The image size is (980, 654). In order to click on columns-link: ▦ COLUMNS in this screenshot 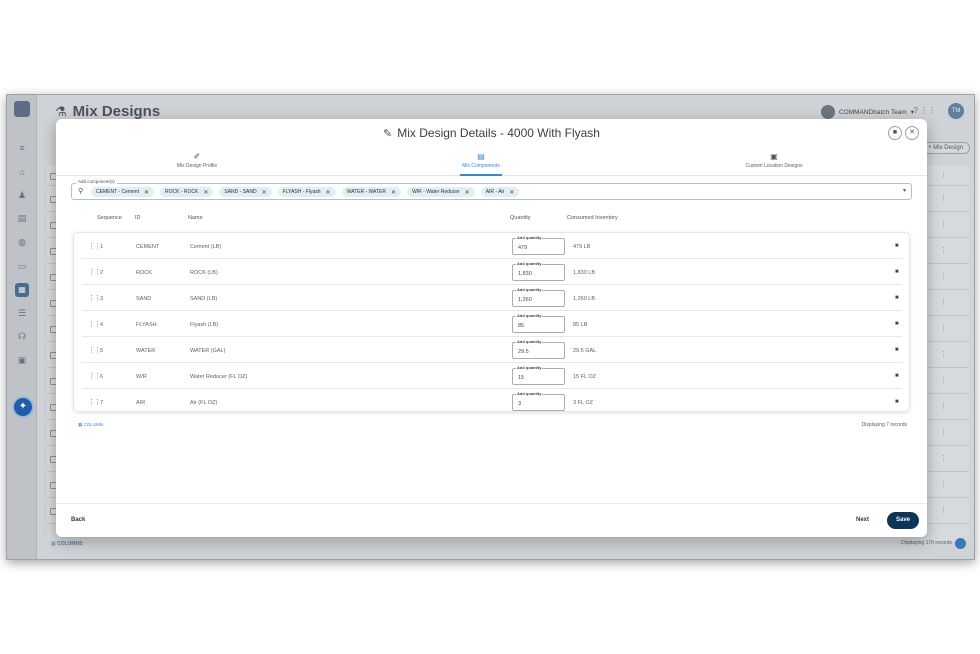, I will do `click(66, 544)`.